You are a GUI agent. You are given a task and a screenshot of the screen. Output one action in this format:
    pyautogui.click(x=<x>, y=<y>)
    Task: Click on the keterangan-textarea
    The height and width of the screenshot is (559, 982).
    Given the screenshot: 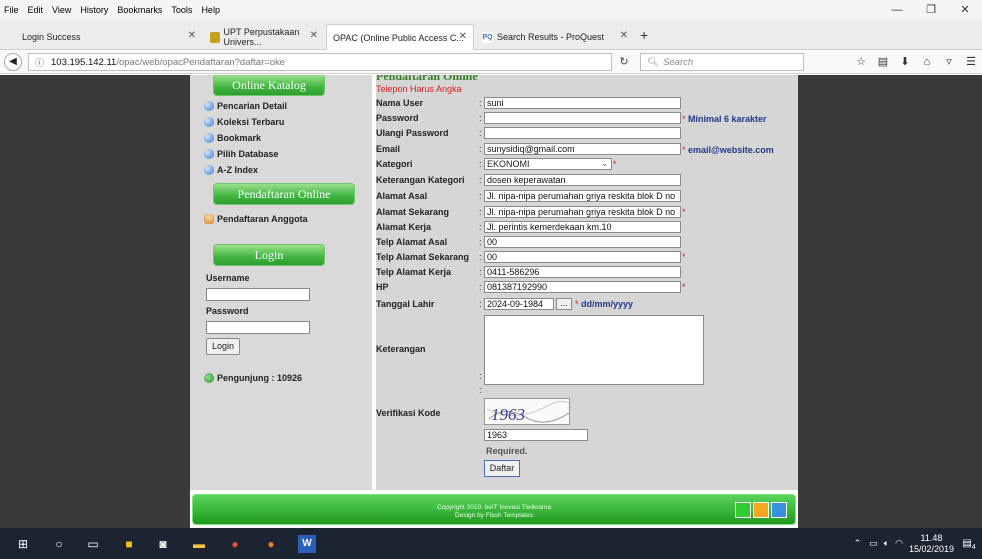 What is the action you would take?
    pyautogui.click(x=594, y=350)
    